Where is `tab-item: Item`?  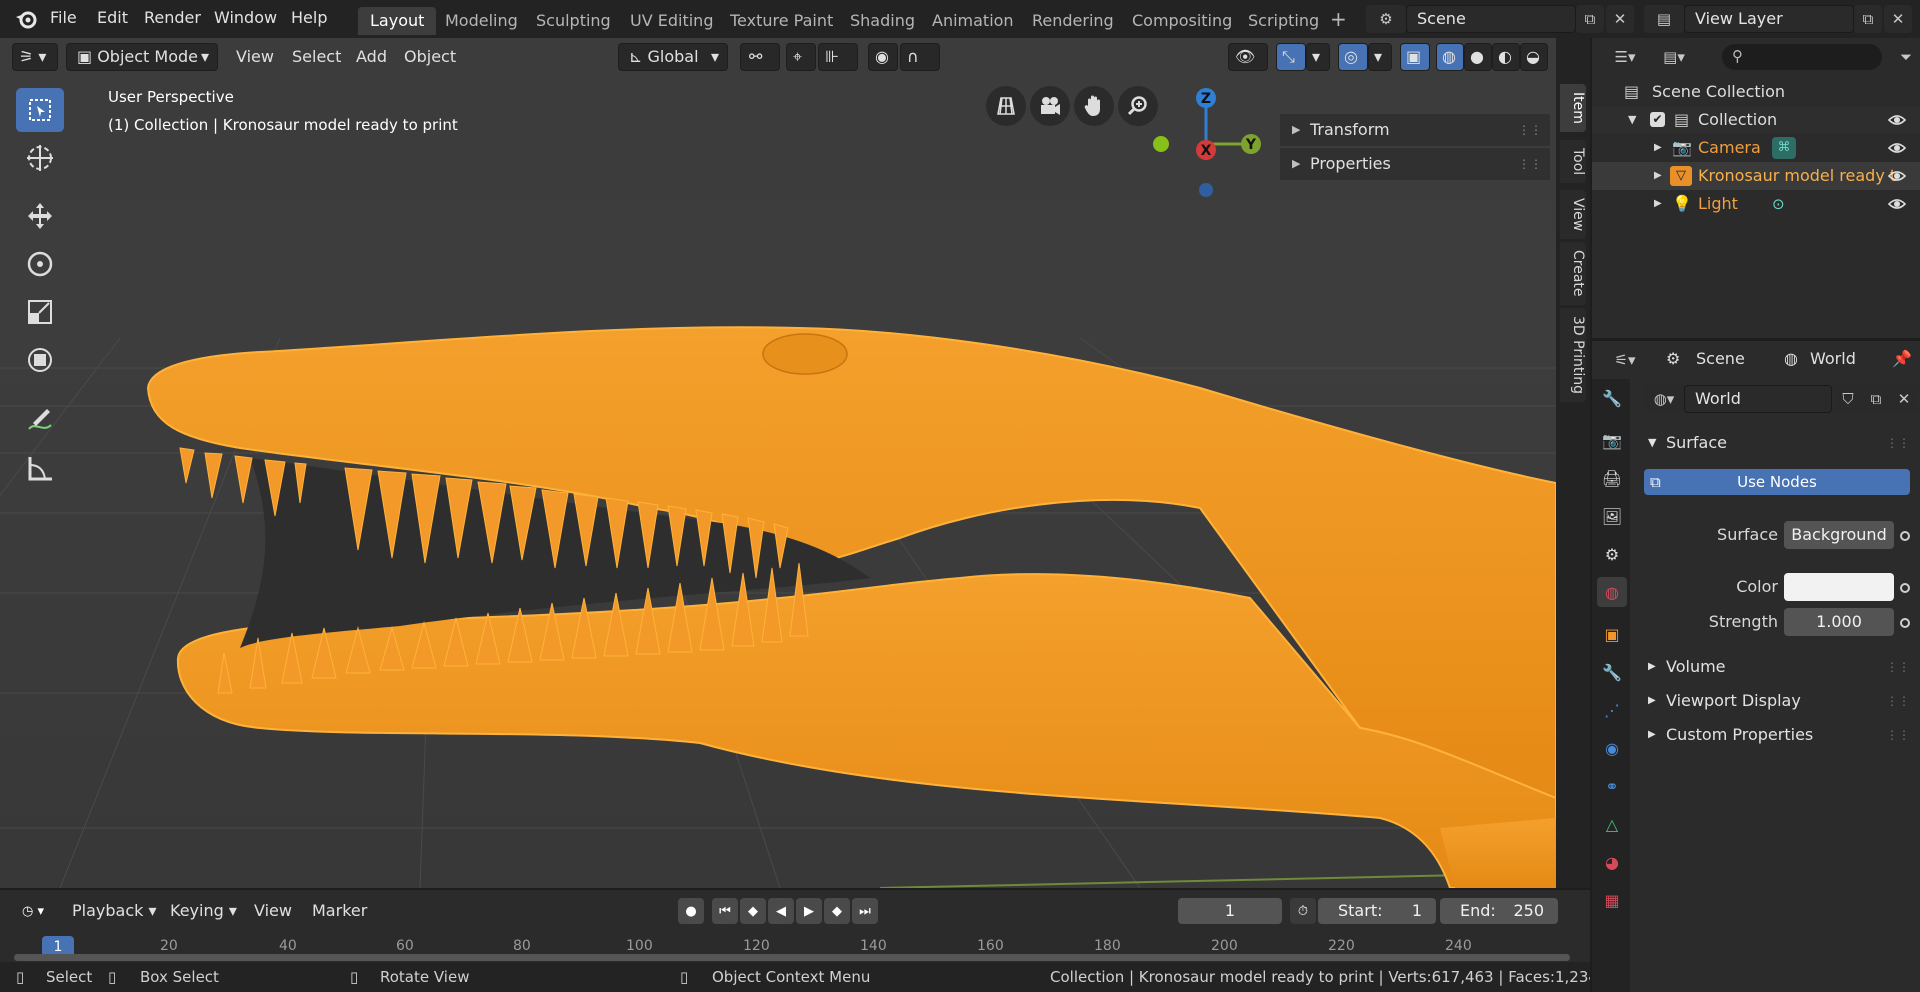
tab-item: Item is located at coordinates (1573, 108).